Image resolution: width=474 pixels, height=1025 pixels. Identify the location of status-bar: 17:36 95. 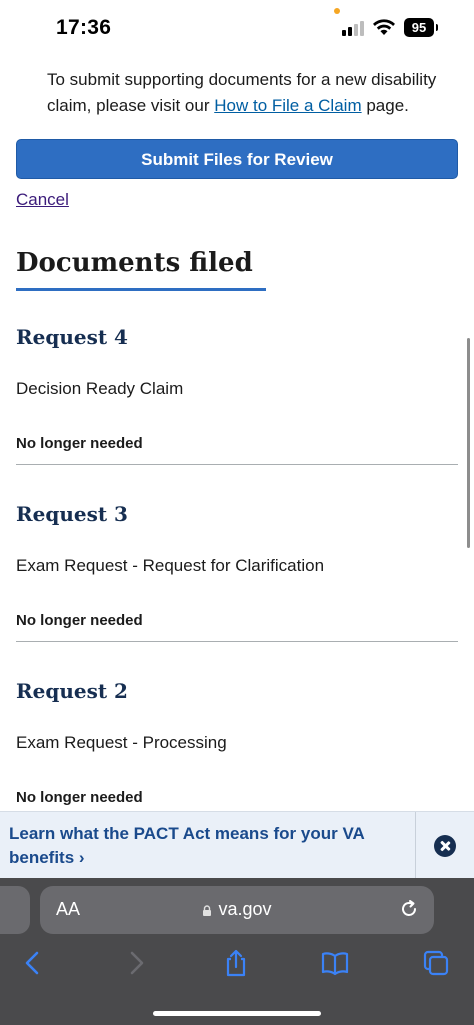
(237, 29).